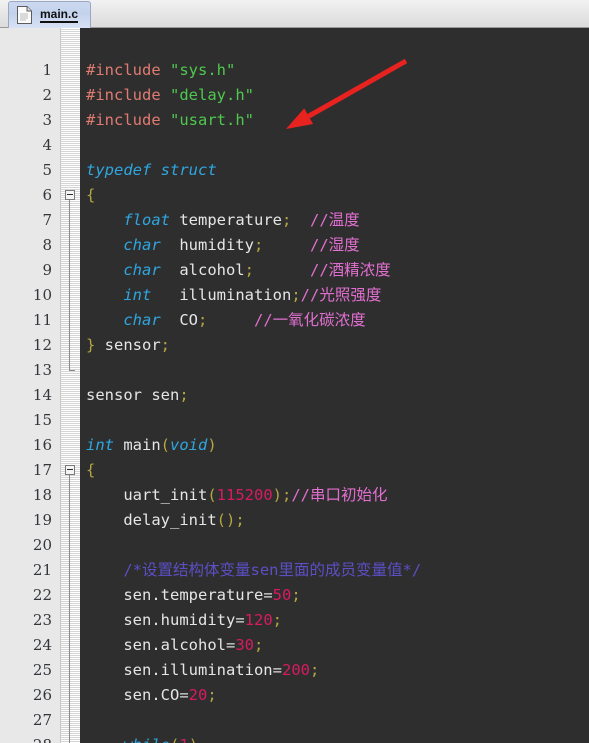  What do you see at coordinates (179, 670) in the screenshot?
I see `code-token-id: sen.illumination` at bounding box center [179, 670].